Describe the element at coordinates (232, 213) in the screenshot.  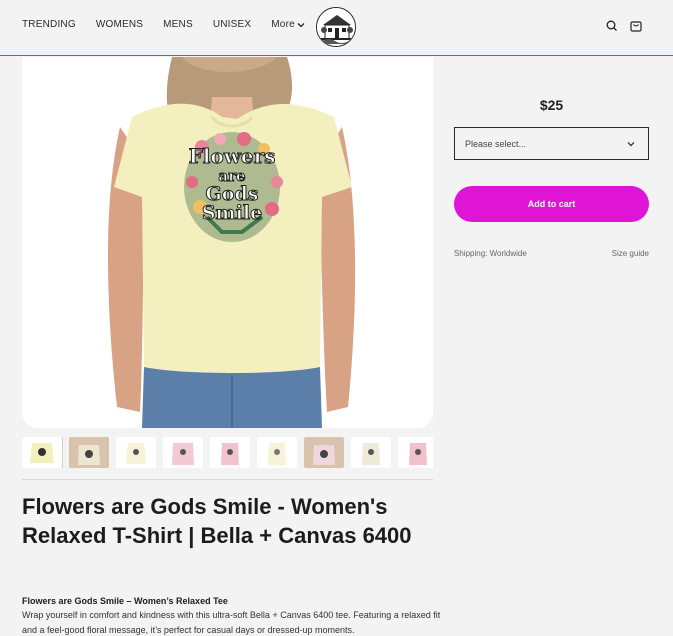
I see `graphic-text-smile: Smile` at that location.